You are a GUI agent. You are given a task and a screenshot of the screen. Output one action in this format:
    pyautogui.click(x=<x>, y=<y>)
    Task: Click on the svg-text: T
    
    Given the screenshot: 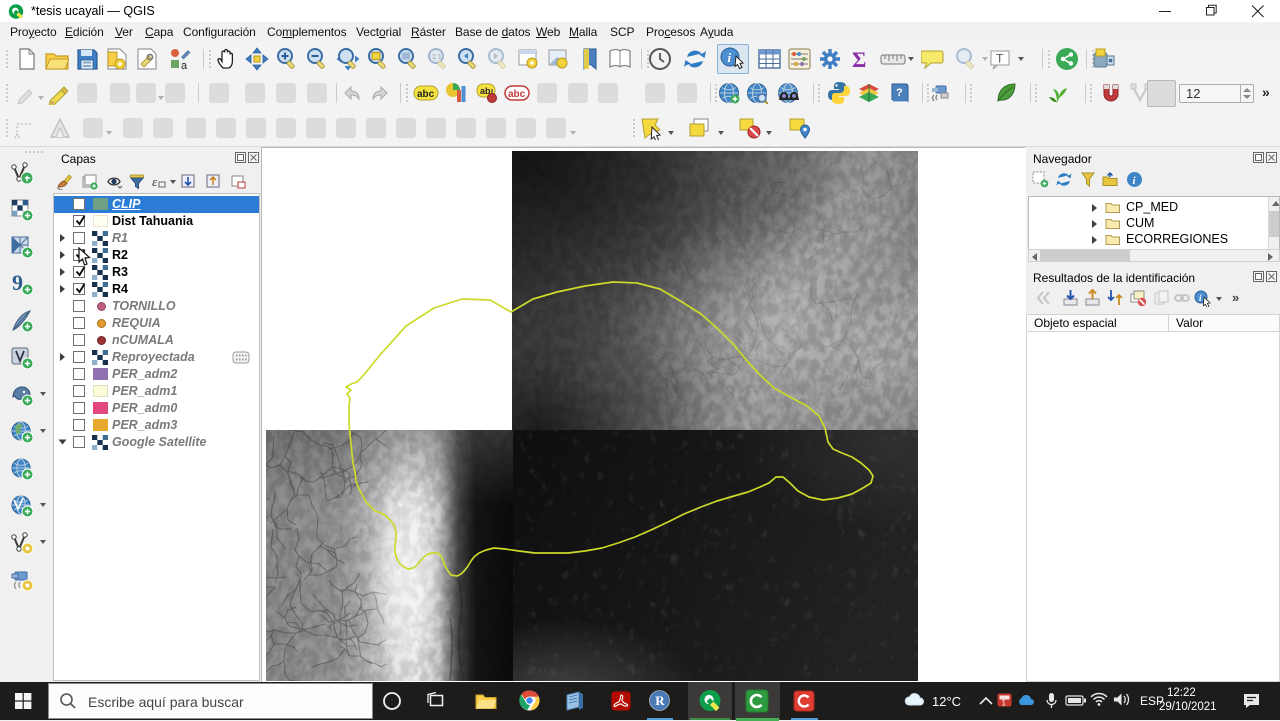 What is the action you would take?
    pyautogui.click(x=1000, y=59)
    